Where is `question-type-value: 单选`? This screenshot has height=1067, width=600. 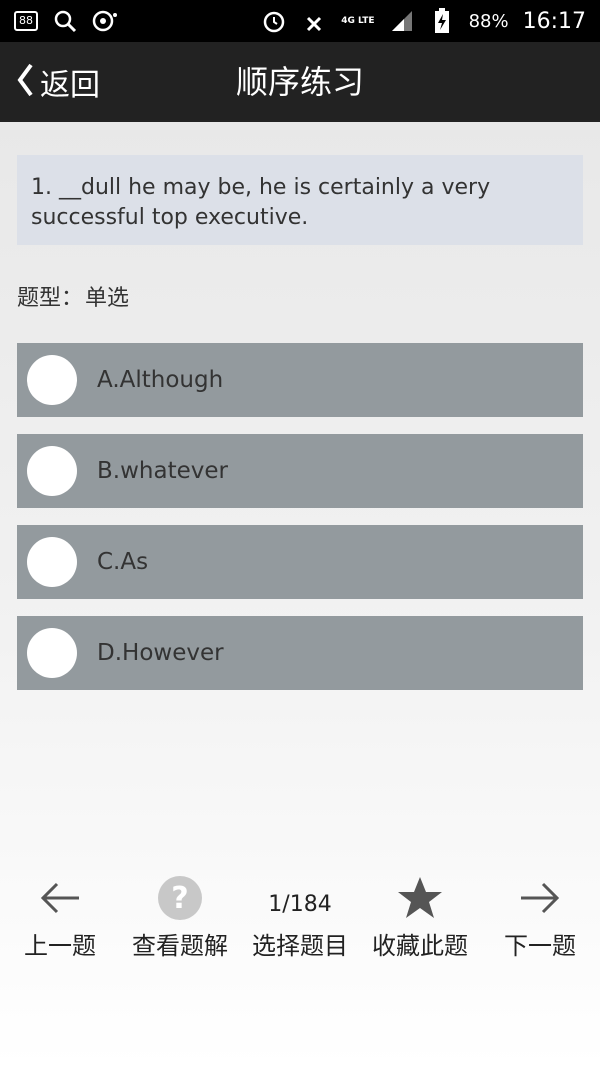 question-type-value: 单选 is located at coordinates (107, 298).